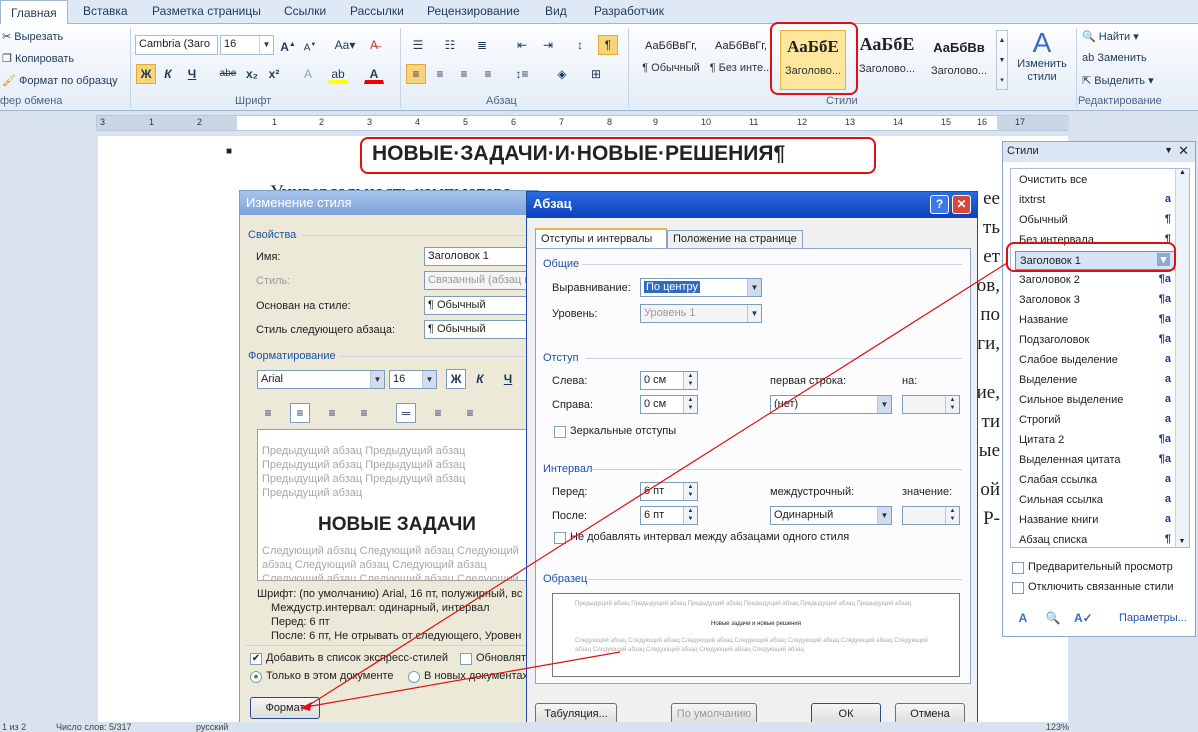 The width and height of the screenshot is (1198, 732). What do you see at coordinates (1097, 540) in the screenshot?
I see `style-item: Абзац списка ¶` at bounding box center [1097, 540].